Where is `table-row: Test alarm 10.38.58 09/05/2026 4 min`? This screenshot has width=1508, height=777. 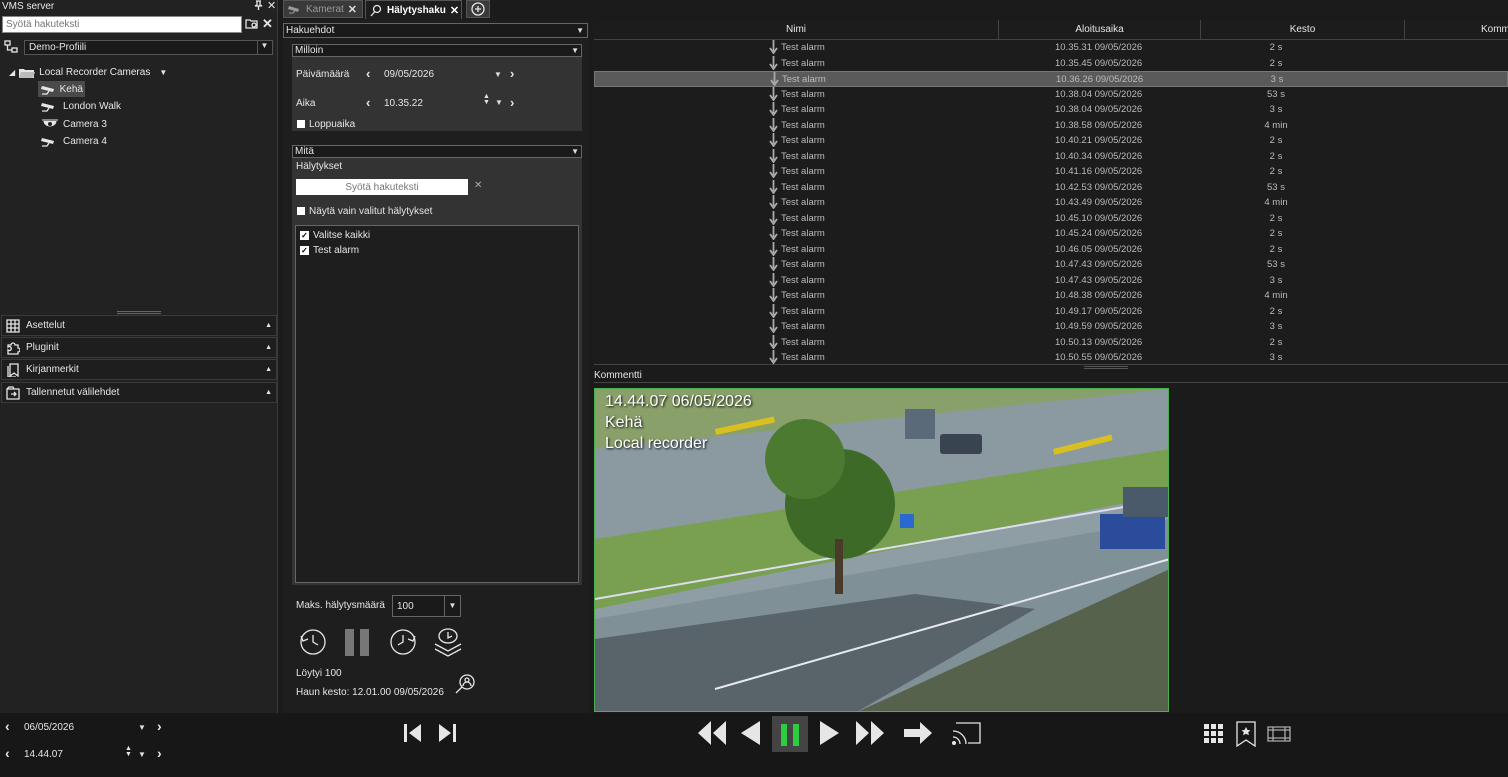
table-row: Test alarm 10.38.58 09/05/2026 4 min is located at coordinates (1051, 125).